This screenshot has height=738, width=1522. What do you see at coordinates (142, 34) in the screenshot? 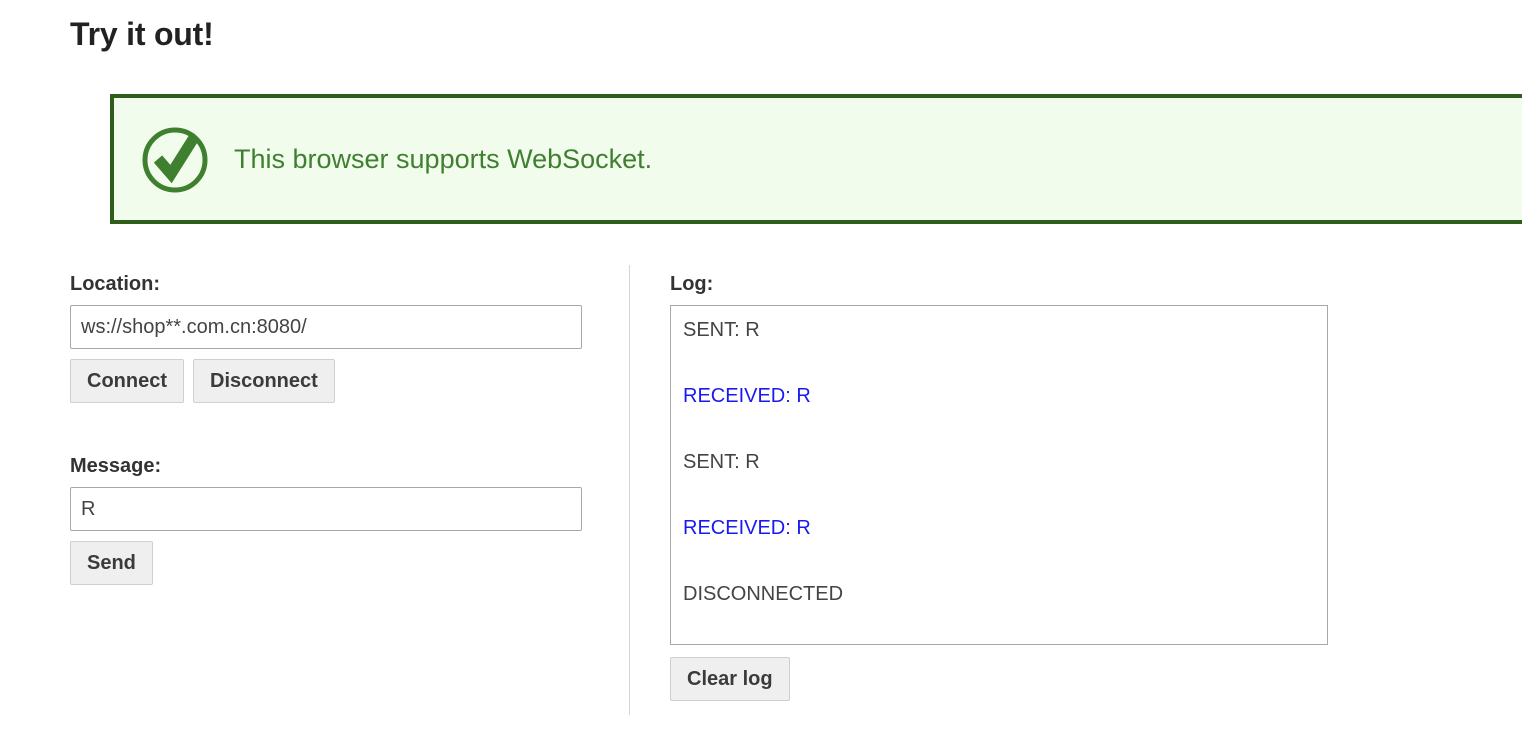
I see `page-title: Try it out!` at bounding box center [142, 34].